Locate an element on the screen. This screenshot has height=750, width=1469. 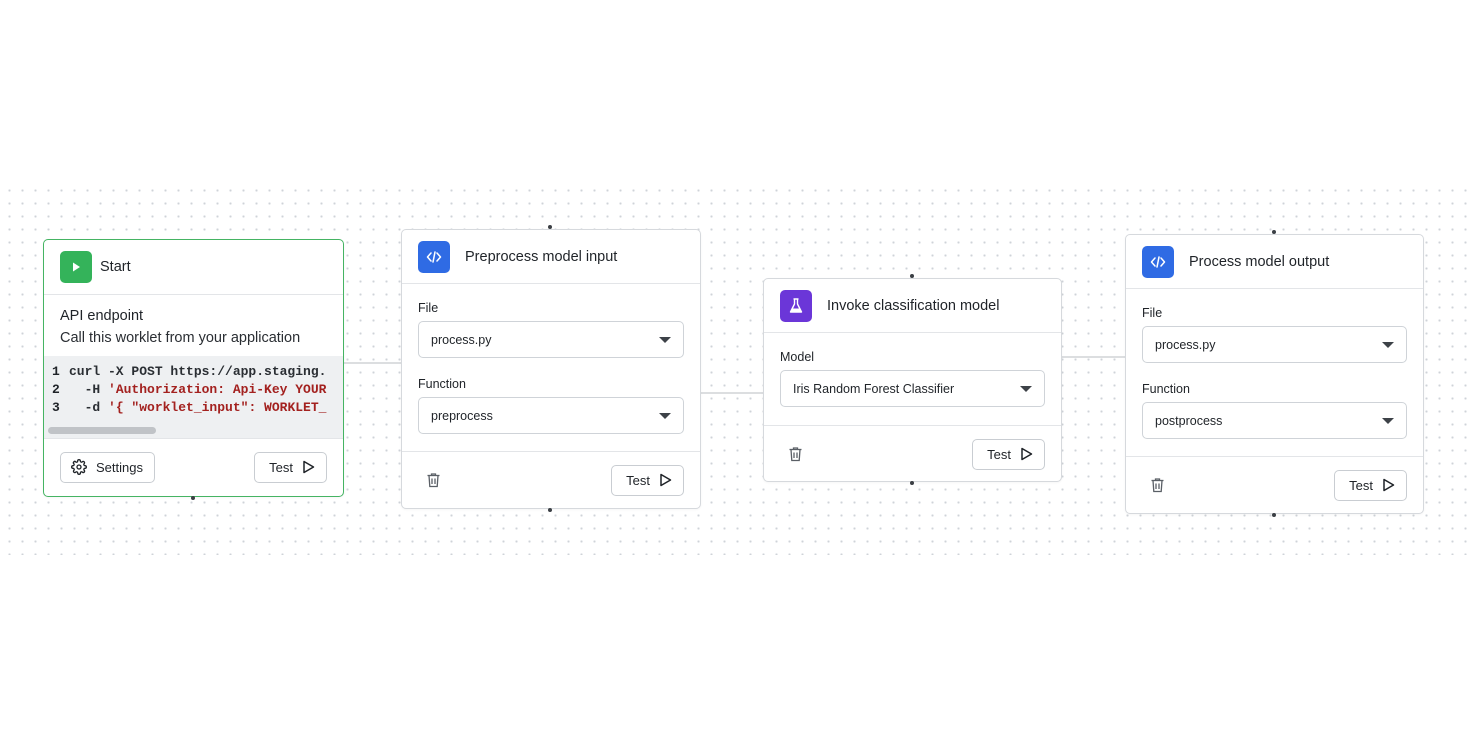
code-line-3: 3 -d '{ "worklet_input": WORKLET_ is located at coordinates (189, 407).